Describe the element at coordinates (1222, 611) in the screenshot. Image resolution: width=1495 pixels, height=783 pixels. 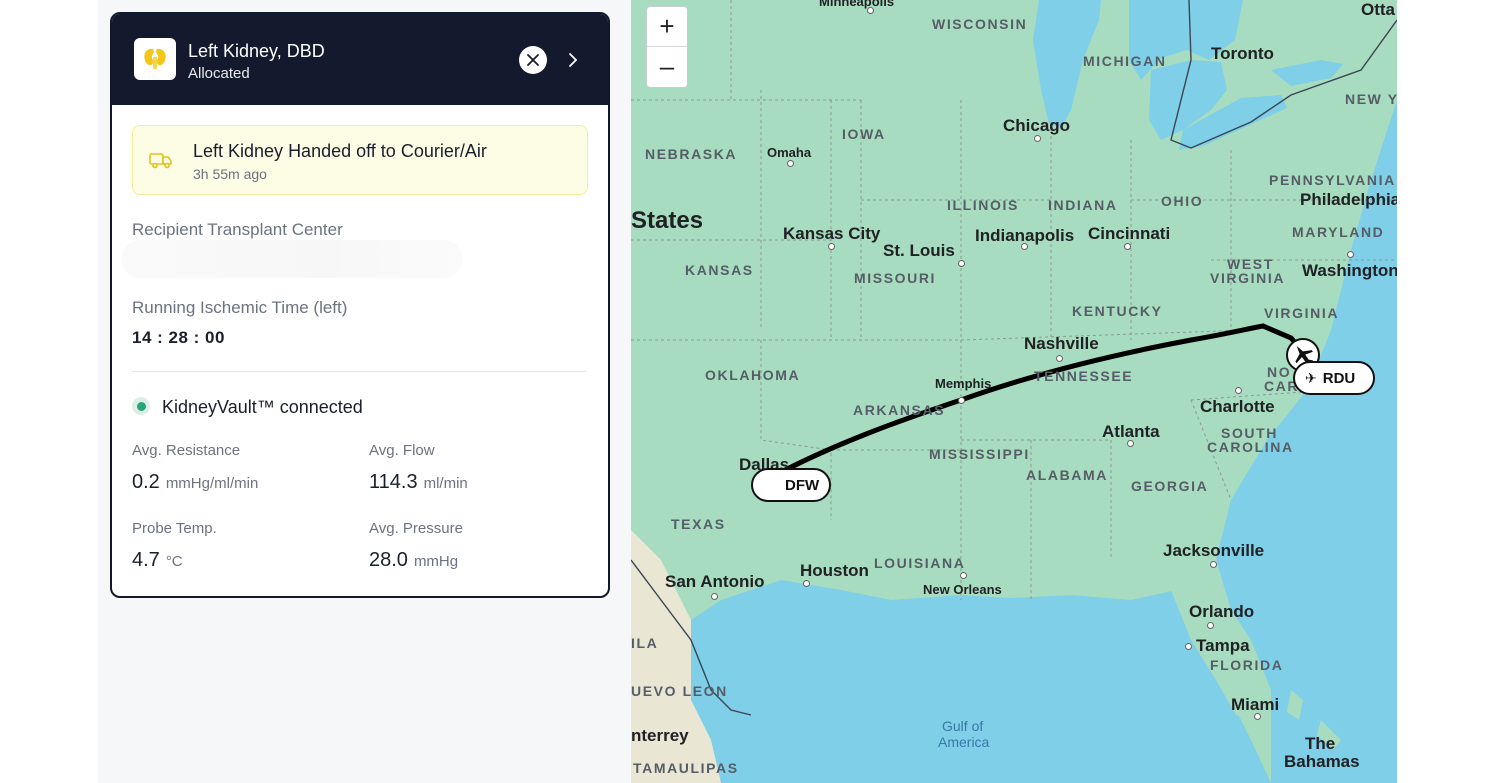
I see `map-label: Orlando` at that location.